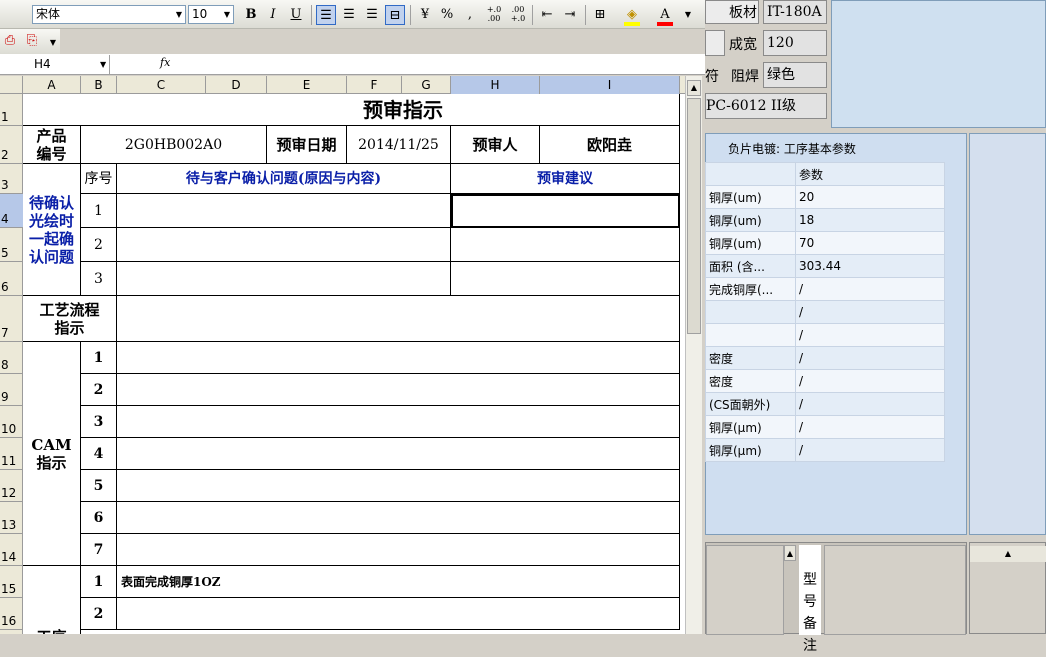 The width and height of the screenshot is (1046, 657). What do you see at coordinates (766, 106) in the screenshot?
I see `standard-value: PC-6012 II级` at bounding box center [766, 106].